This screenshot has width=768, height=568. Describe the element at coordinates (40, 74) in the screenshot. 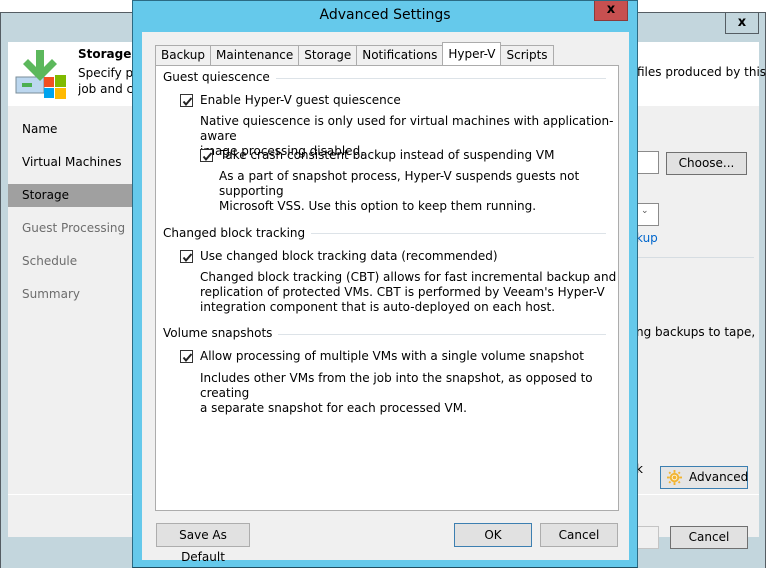

I see `storage-windows-icon` at that location.